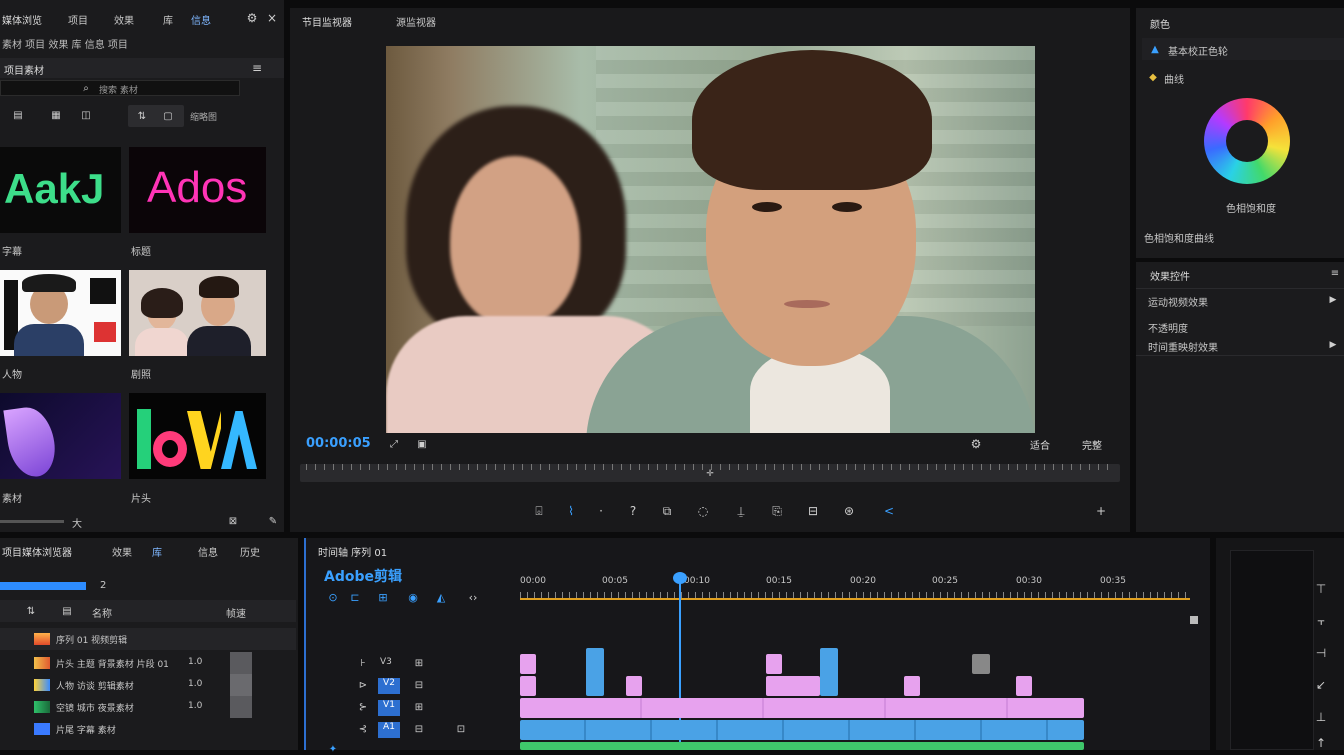 This screenshot has height=755, width=1344. I want to click on playhead-marker-icon: ✛, so click(710, 474).